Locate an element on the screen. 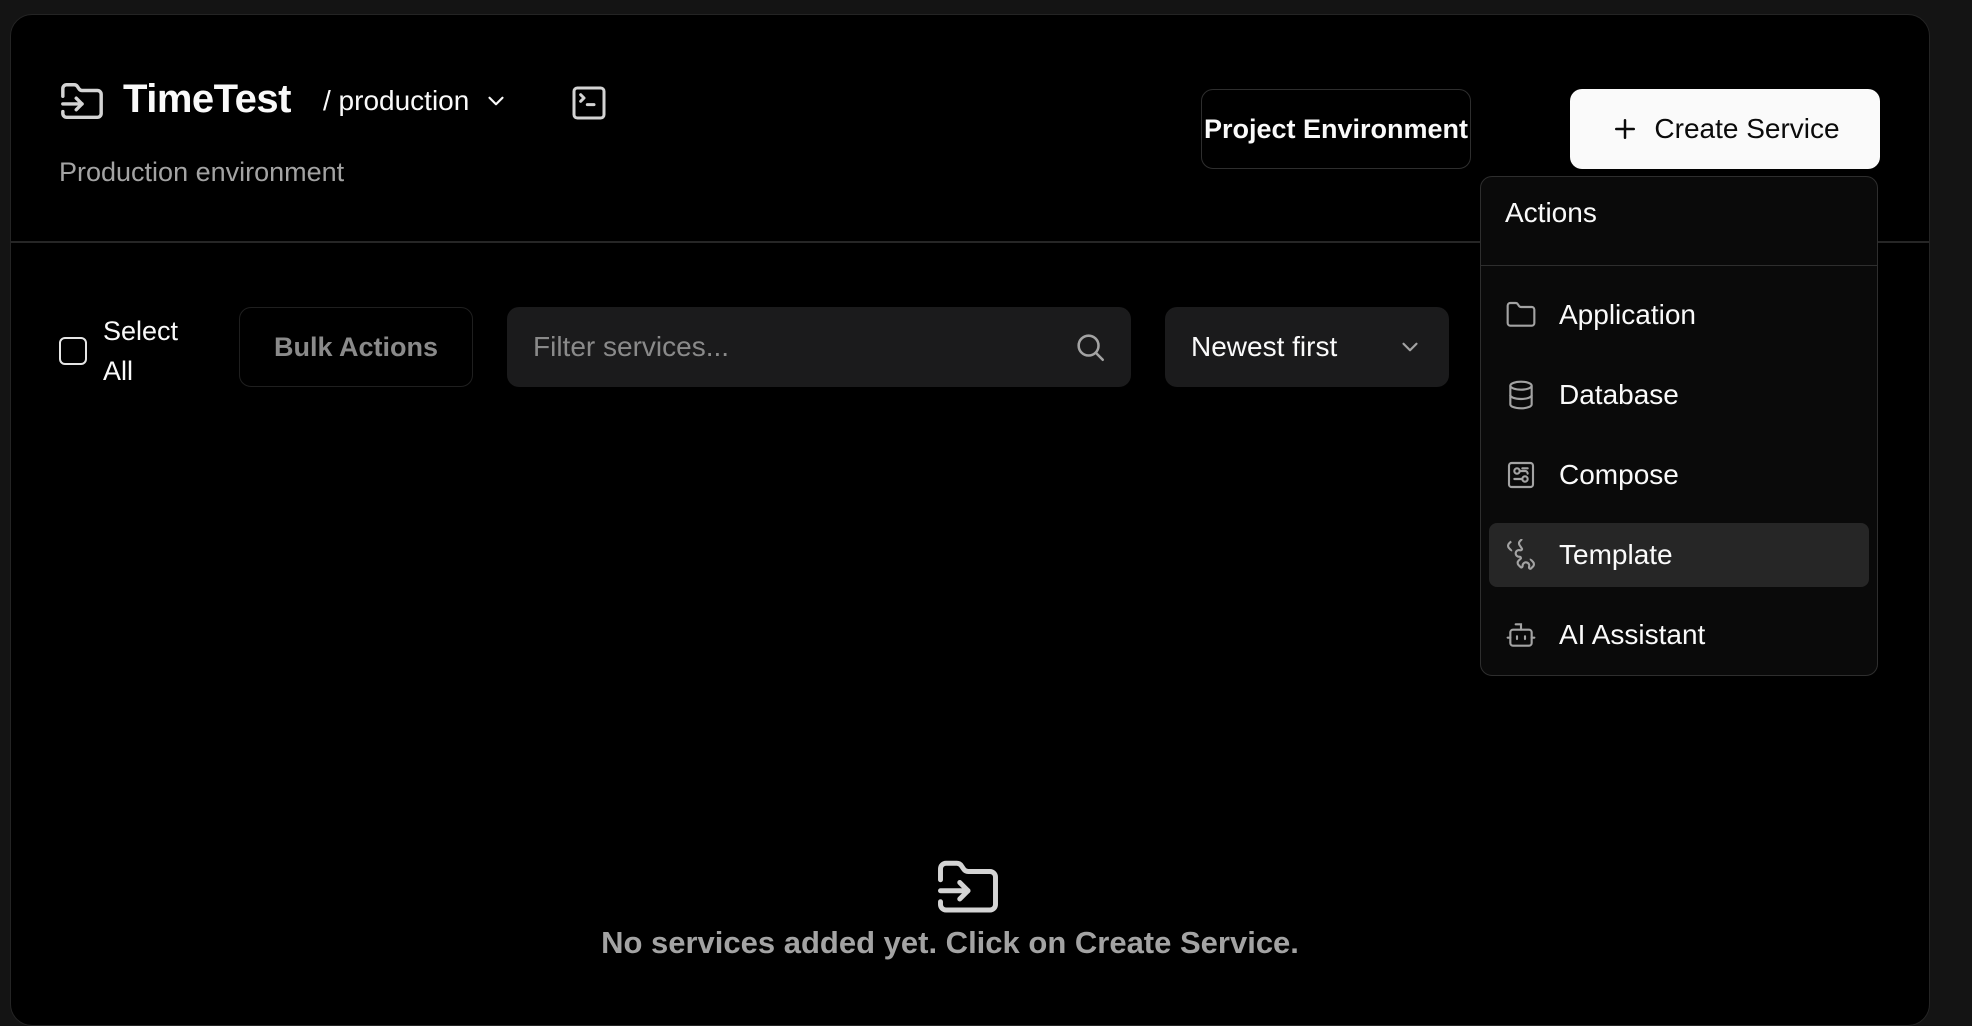 The height and width of the screenshot is (1026, 1972). menu-item-label: Compose is located at coordinates (1619, 474).